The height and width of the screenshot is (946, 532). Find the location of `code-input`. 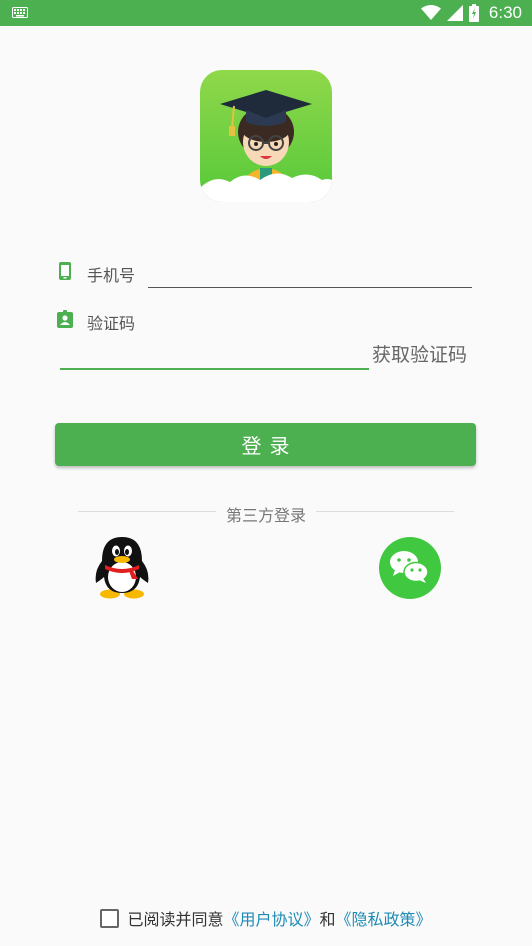

code-input is located at coordinates (214, 354).